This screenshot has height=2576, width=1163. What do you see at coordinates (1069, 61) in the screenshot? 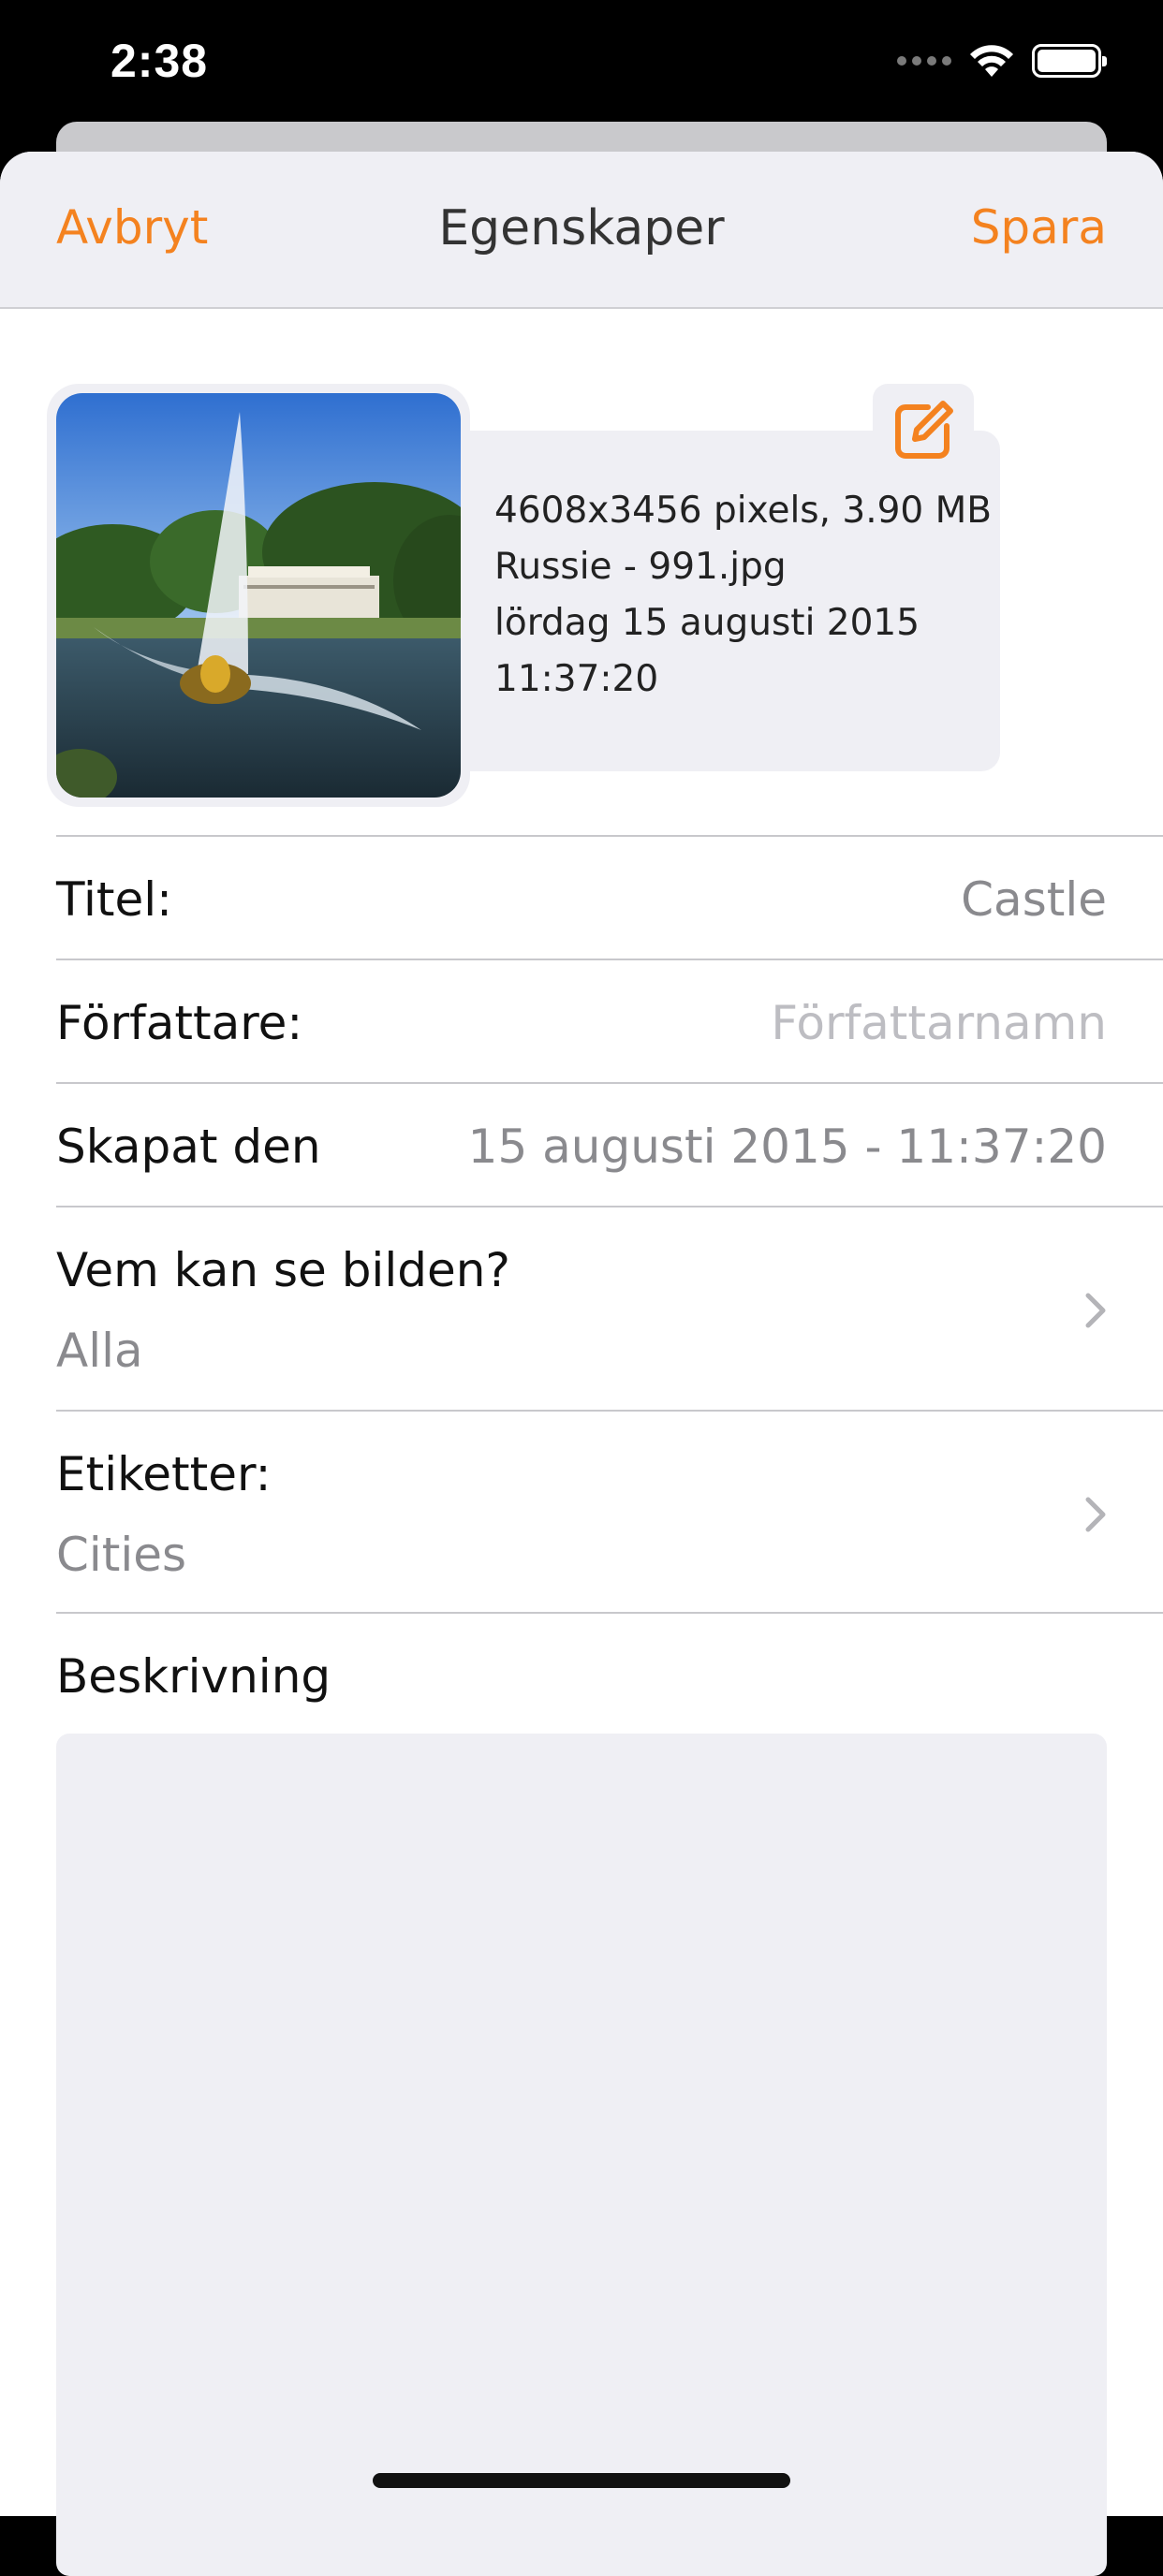
I see `battery-icon` at bounding box center [1069, 61].